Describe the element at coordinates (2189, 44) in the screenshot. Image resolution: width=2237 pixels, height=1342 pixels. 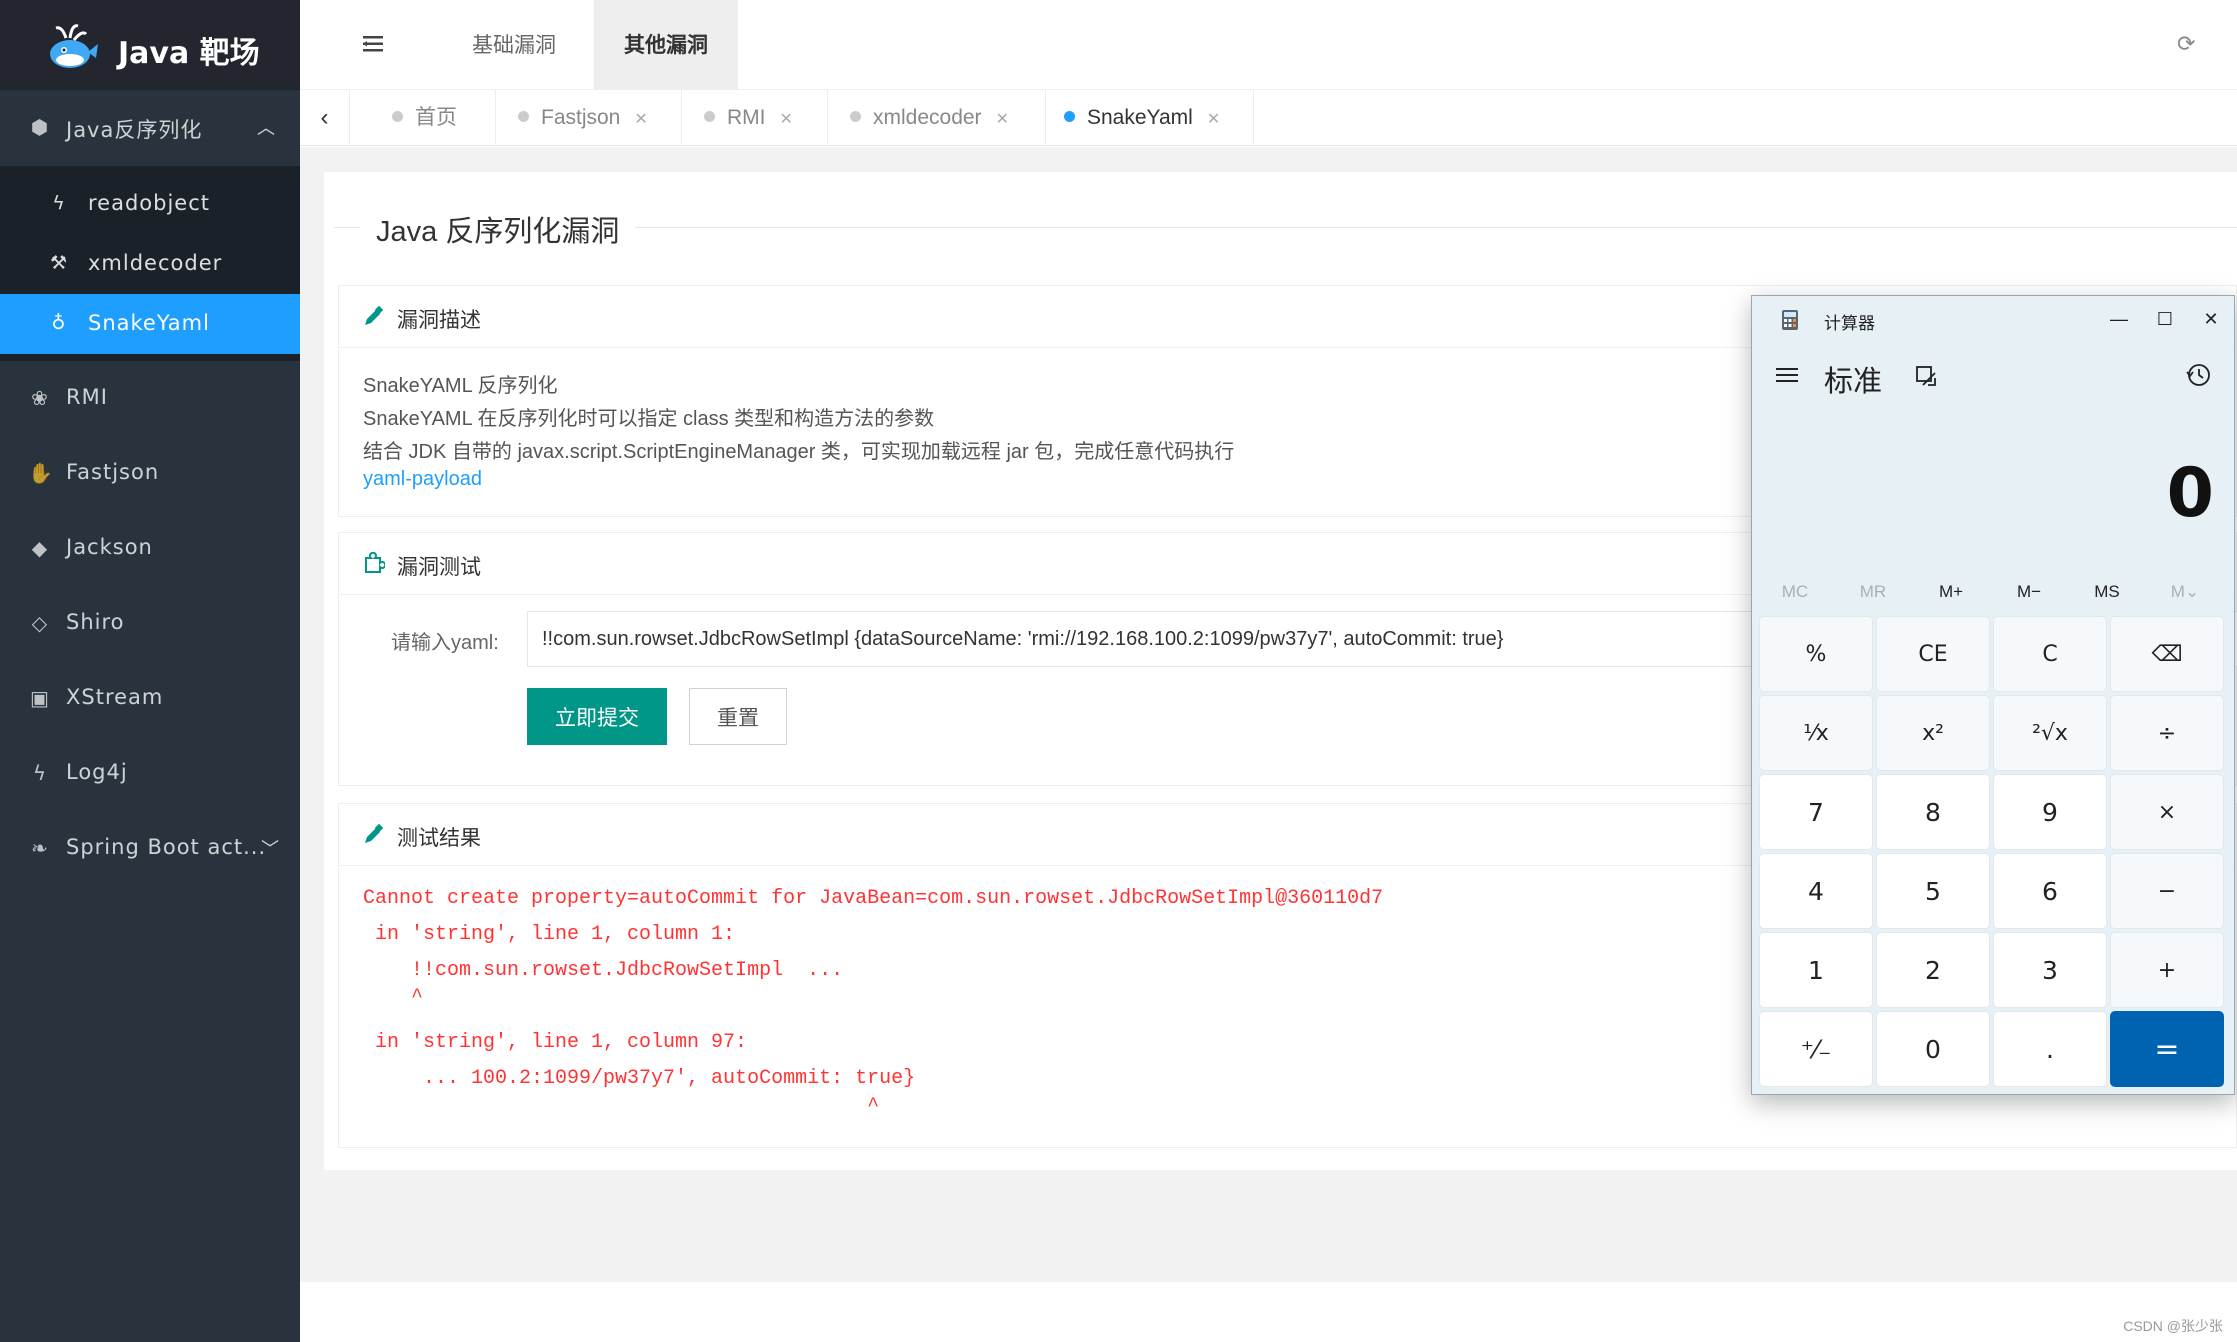
I see `refresh-icon: ⟳` at that location.